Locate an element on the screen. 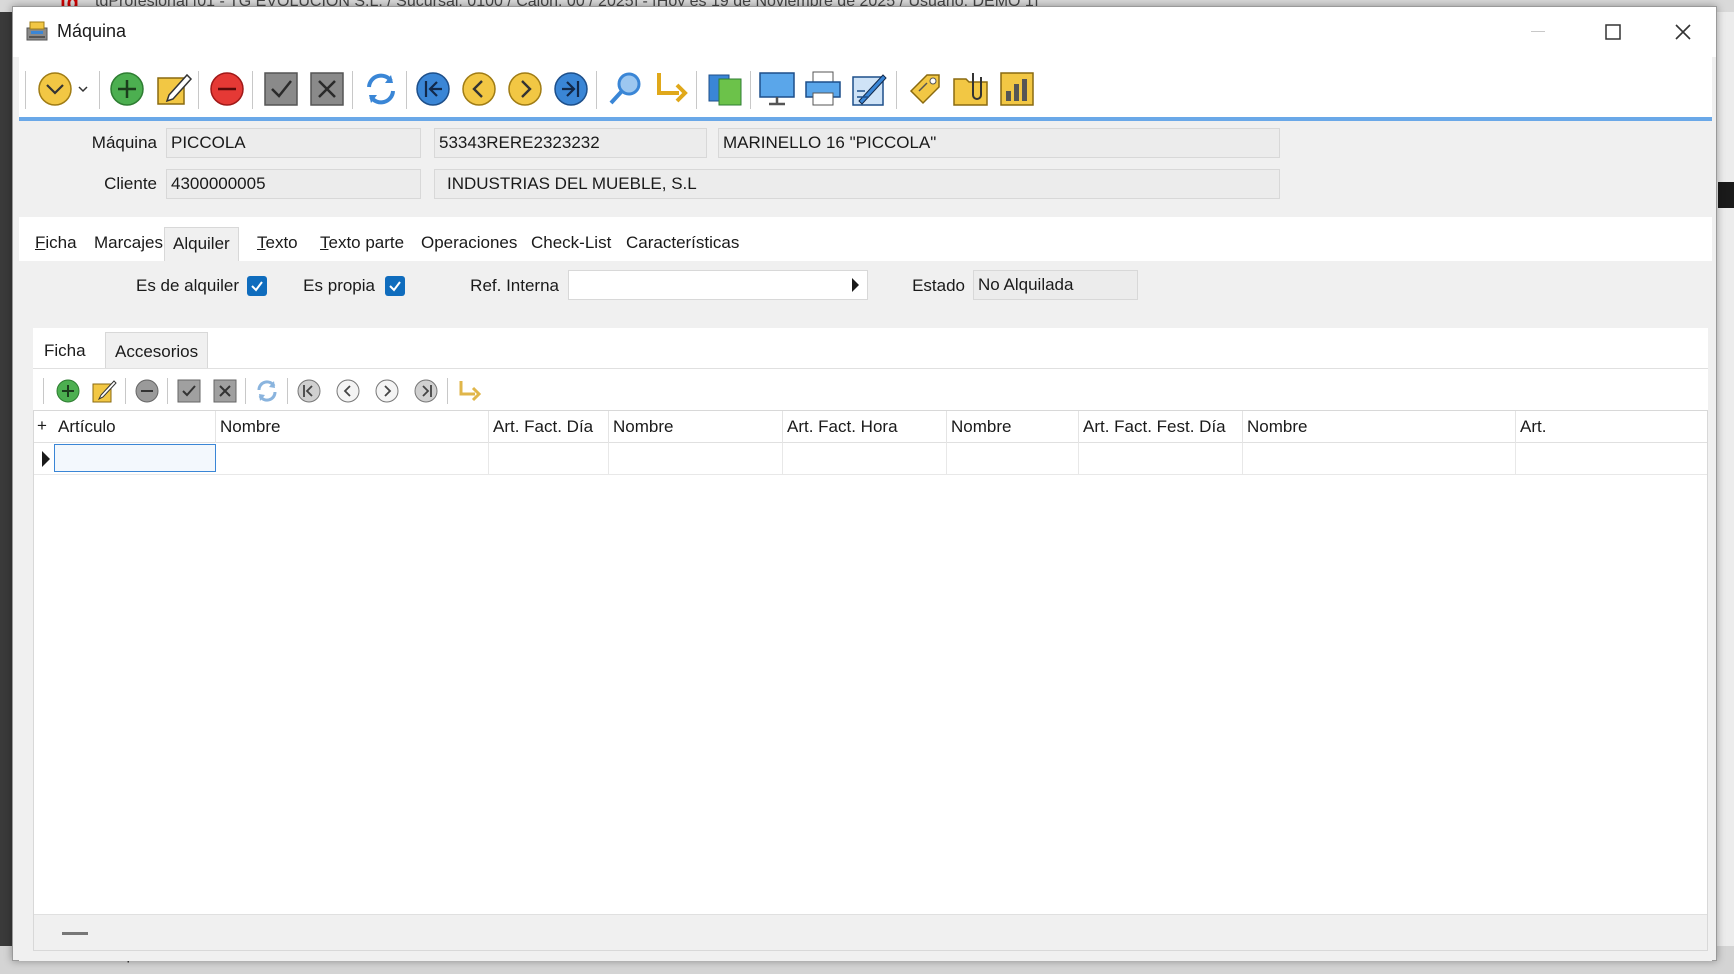 This screenshot has height=974, width=1734. tab-ficha: Ficha is located at coordinates (56, 244).